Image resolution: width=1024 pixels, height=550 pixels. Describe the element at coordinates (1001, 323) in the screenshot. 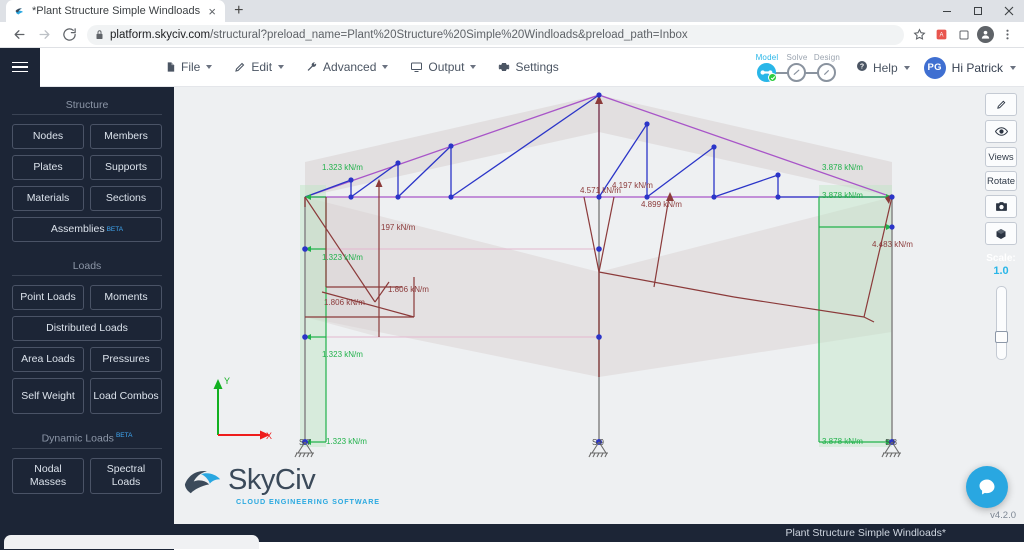

I see `scale-slider` at that location.